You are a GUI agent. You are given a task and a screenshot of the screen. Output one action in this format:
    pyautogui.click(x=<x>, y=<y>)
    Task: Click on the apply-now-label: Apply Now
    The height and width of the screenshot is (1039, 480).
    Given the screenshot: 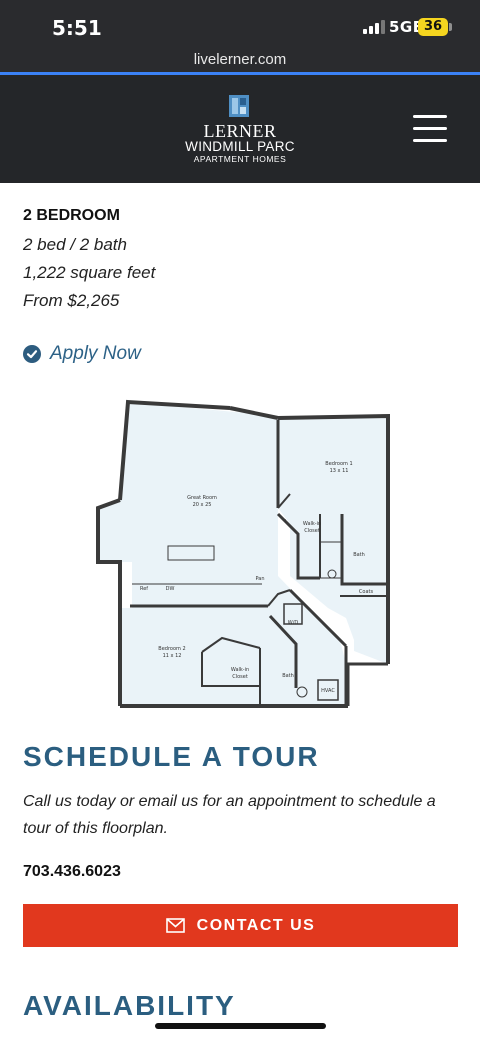 What is the action you would take?
    pyautogui.click(x=95, y=353)
    